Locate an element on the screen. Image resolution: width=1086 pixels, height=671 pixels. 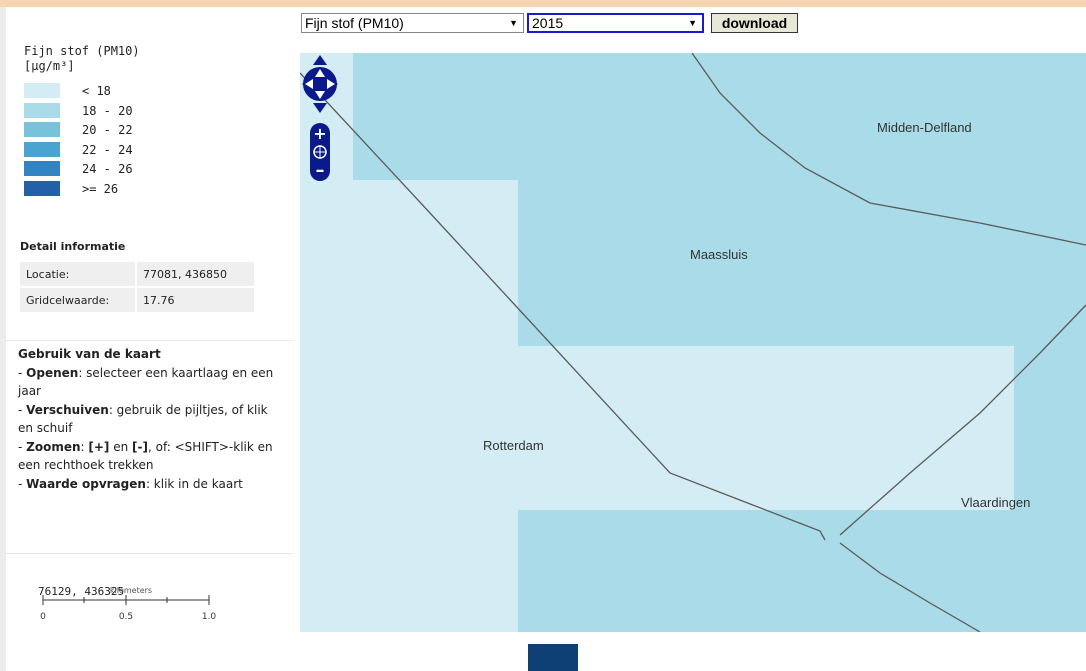
scale-label-half: 0.5 is located at coordinates (126, 617).